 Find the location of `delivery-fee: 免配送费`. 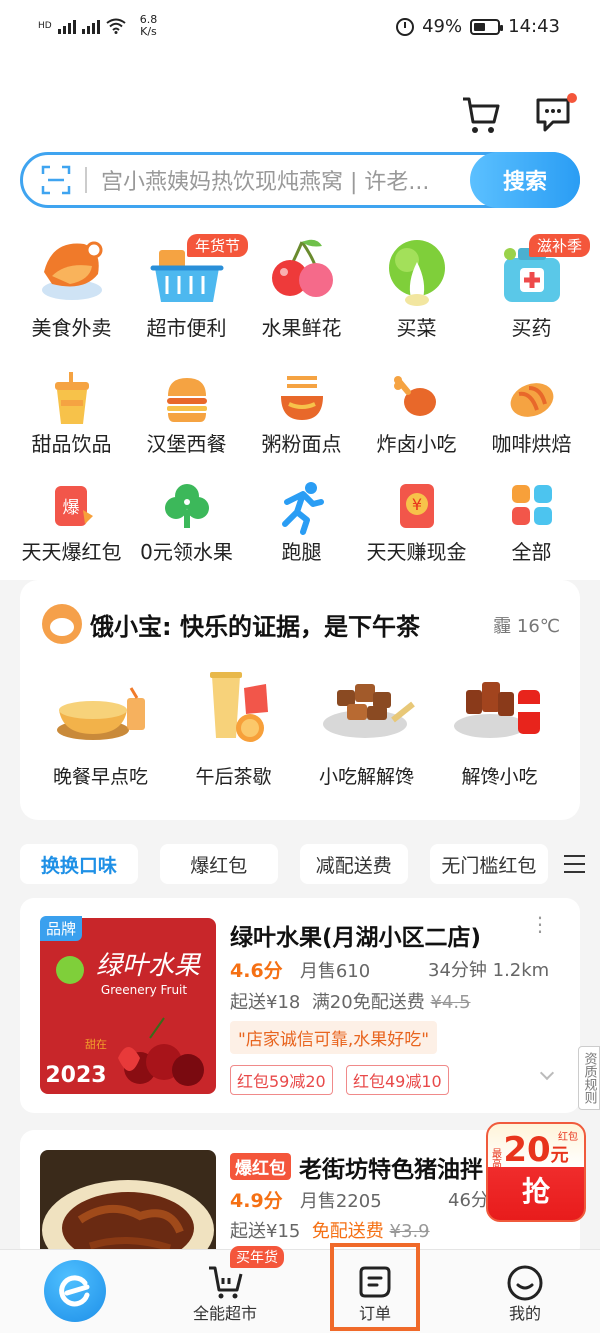

delivery-fee: 免配送费 is located at coordinates (347, 1231).